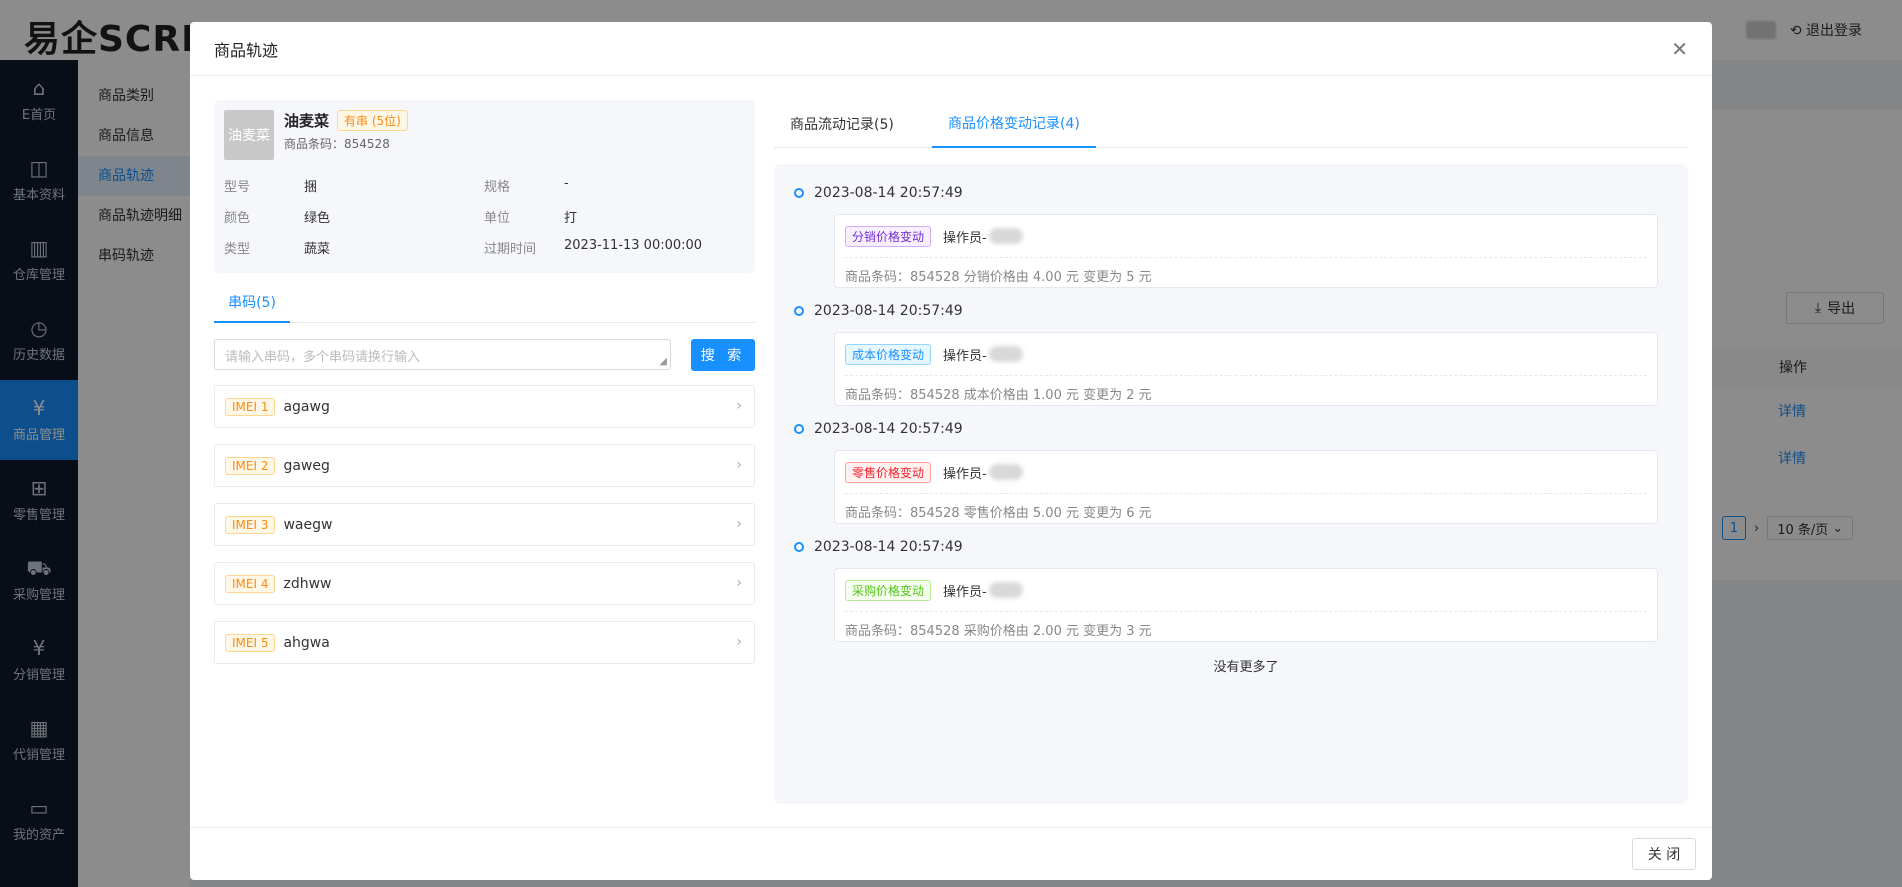 This screenshot has height=887, width=1902. I want to click on record-head: 零售价格变动 操作员-, so click(1246, 472).